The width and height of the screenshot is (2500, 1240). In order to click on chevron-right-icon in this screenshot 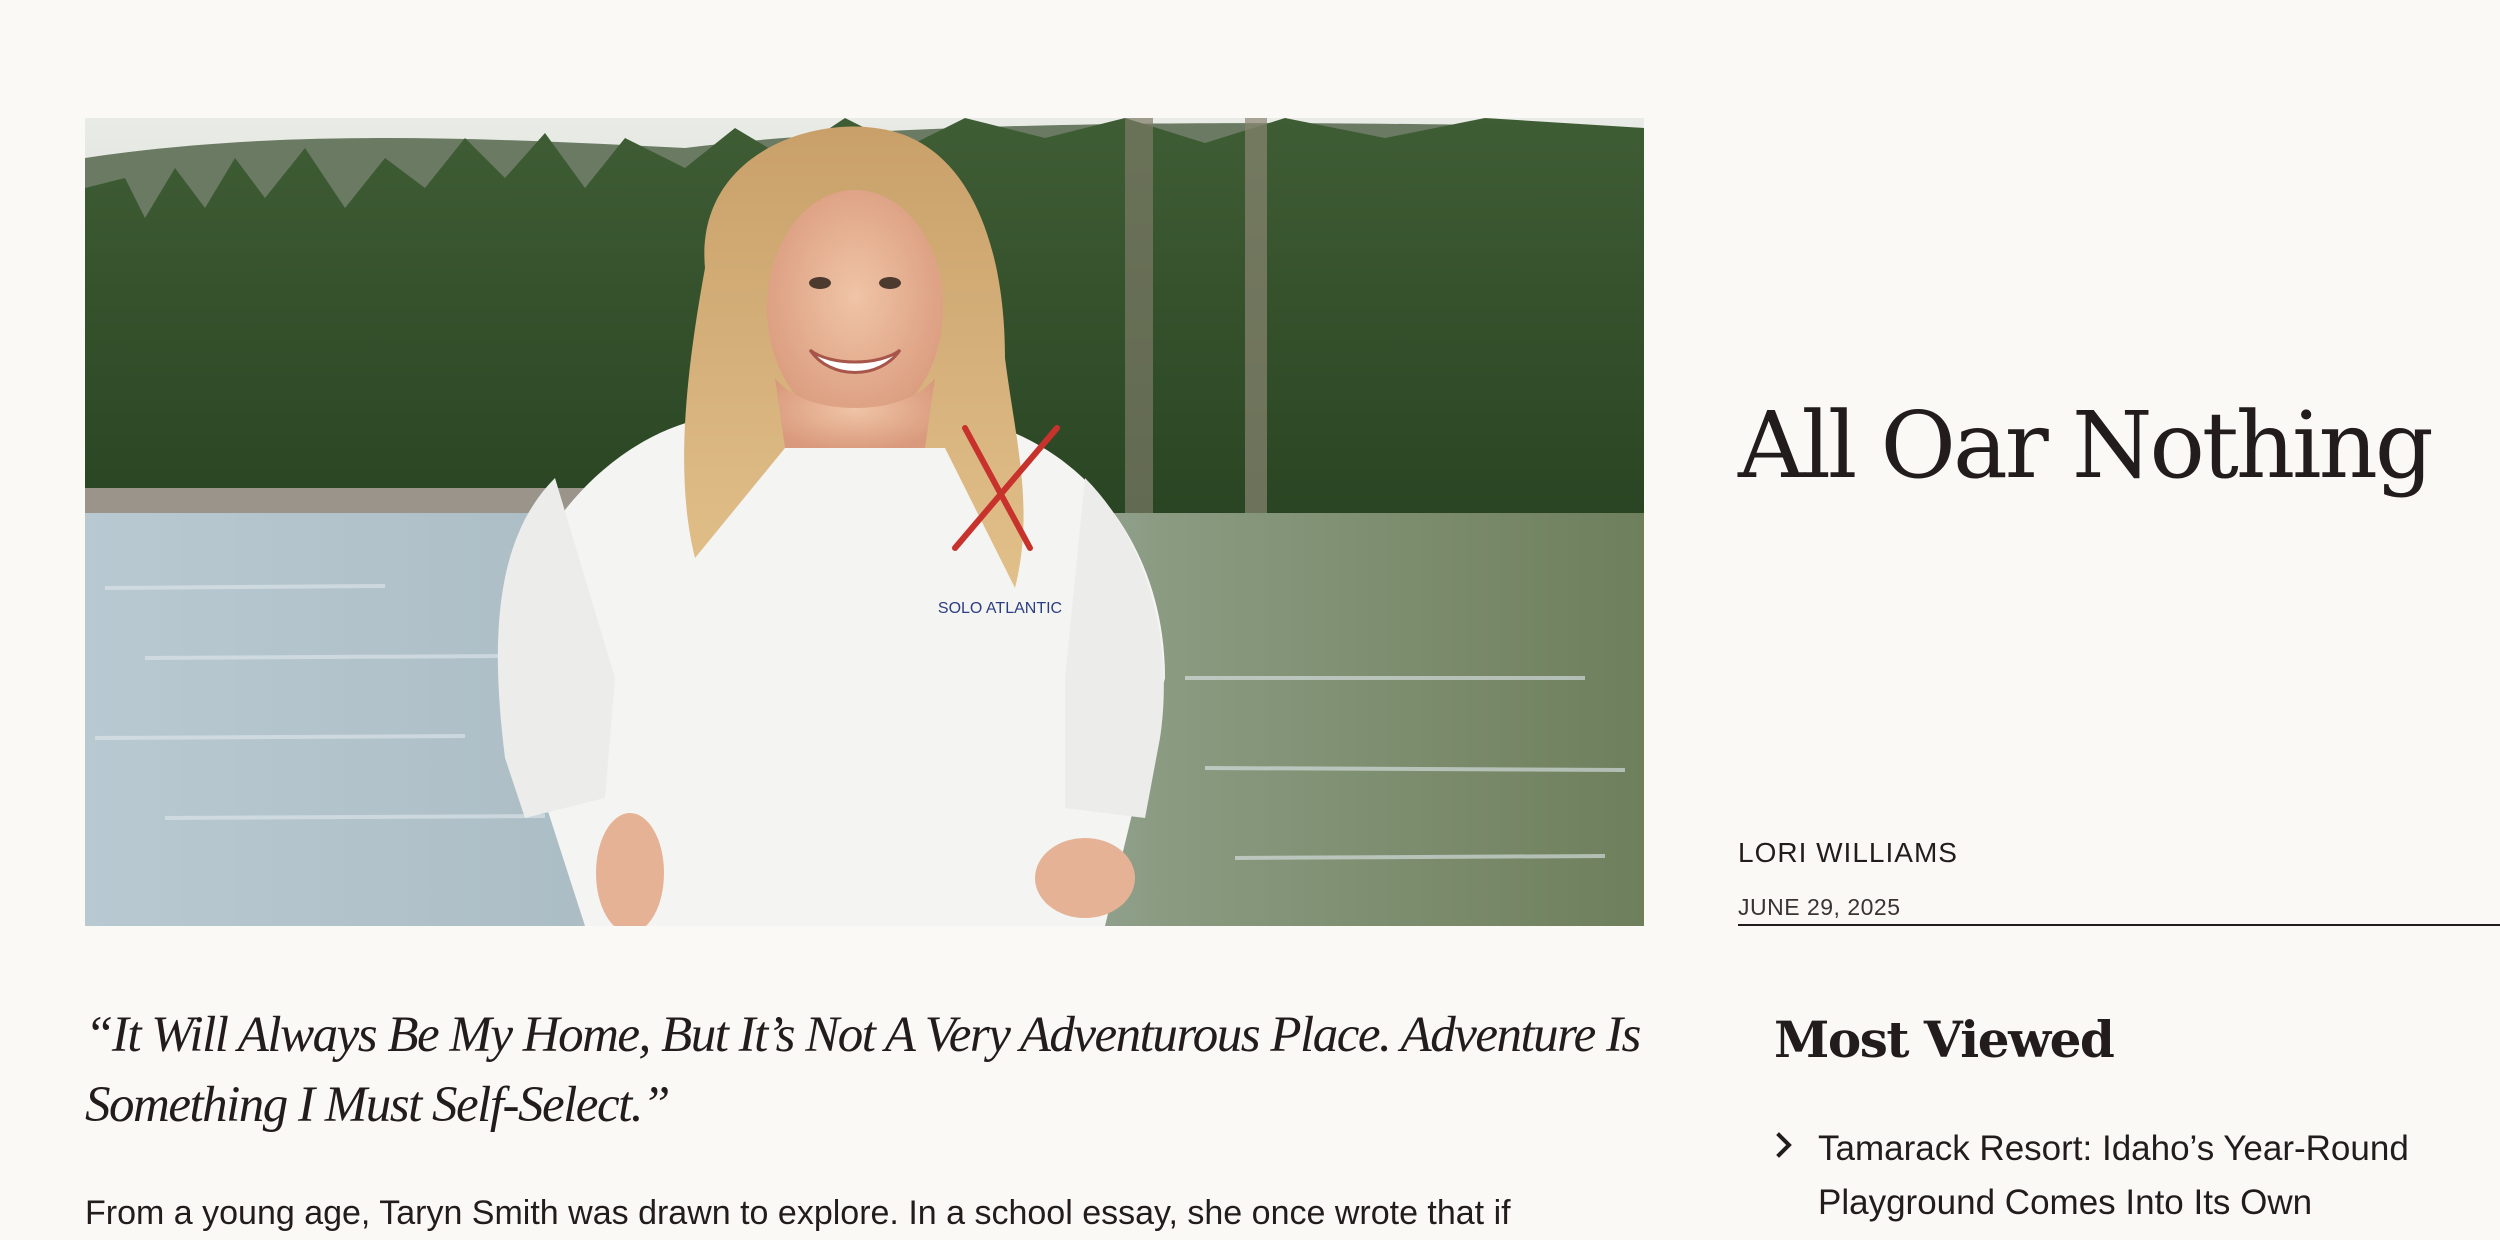, I will do `click(1796, 1143)`.